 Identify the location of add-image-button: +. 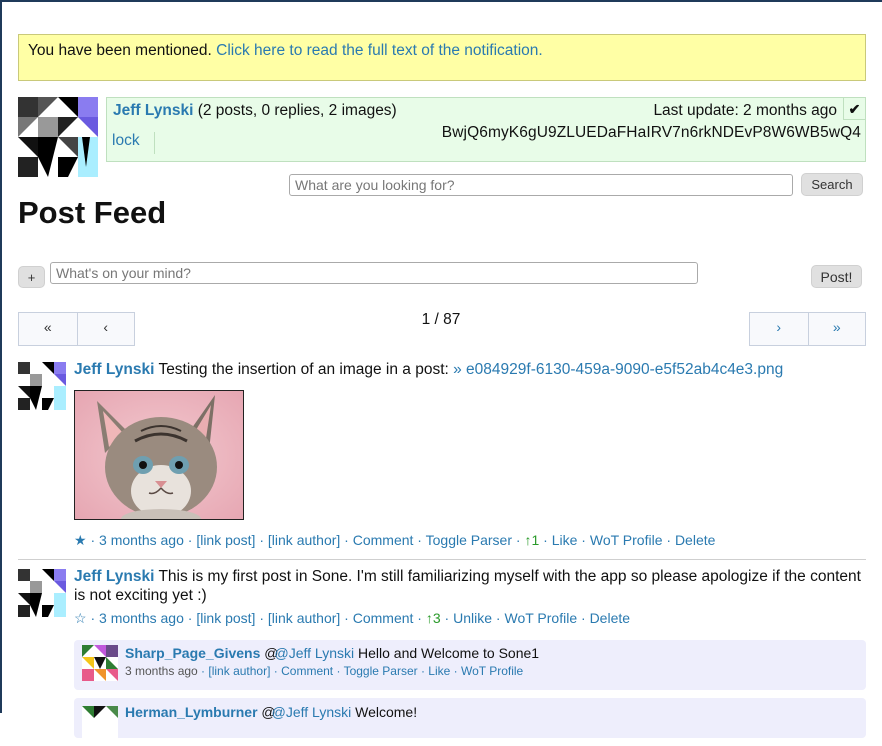
(31, 277).